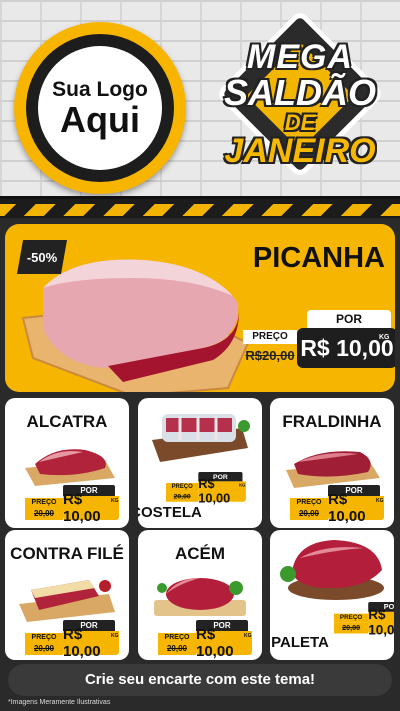  I want to click on logo-badge: Sua Logo Aqui, so click(100, 108).